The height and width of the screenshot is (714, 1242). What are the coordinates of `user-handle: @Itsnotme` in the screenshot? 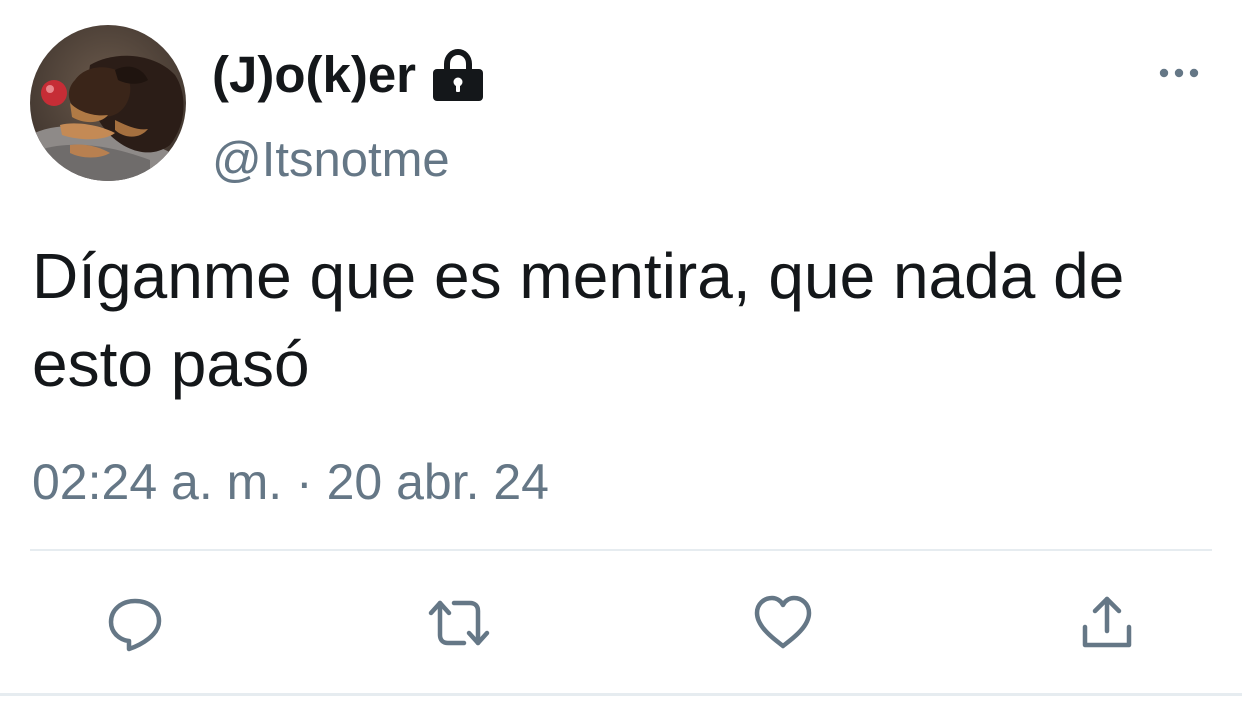 It's located at (331, 160).